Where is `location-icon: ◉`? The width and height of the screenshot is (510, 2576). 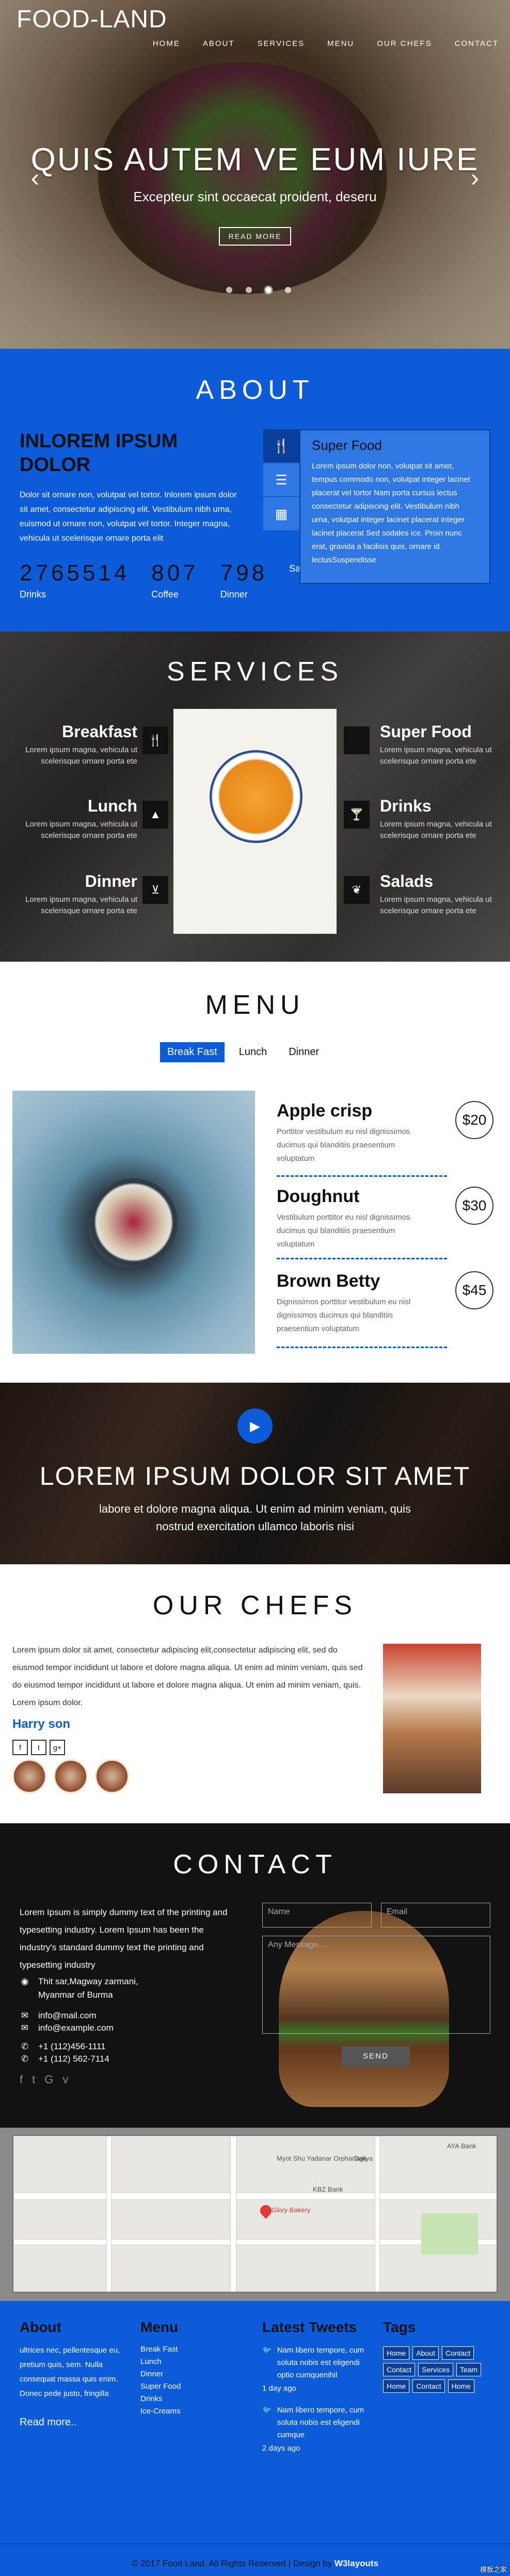 location-icon: ◉ is located at coordinates (25, 1981).